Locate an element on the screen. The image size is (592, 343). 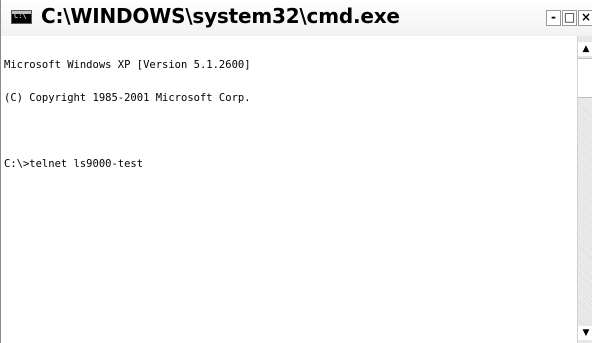
scroll-thumb is located at coordinates (585, 78).